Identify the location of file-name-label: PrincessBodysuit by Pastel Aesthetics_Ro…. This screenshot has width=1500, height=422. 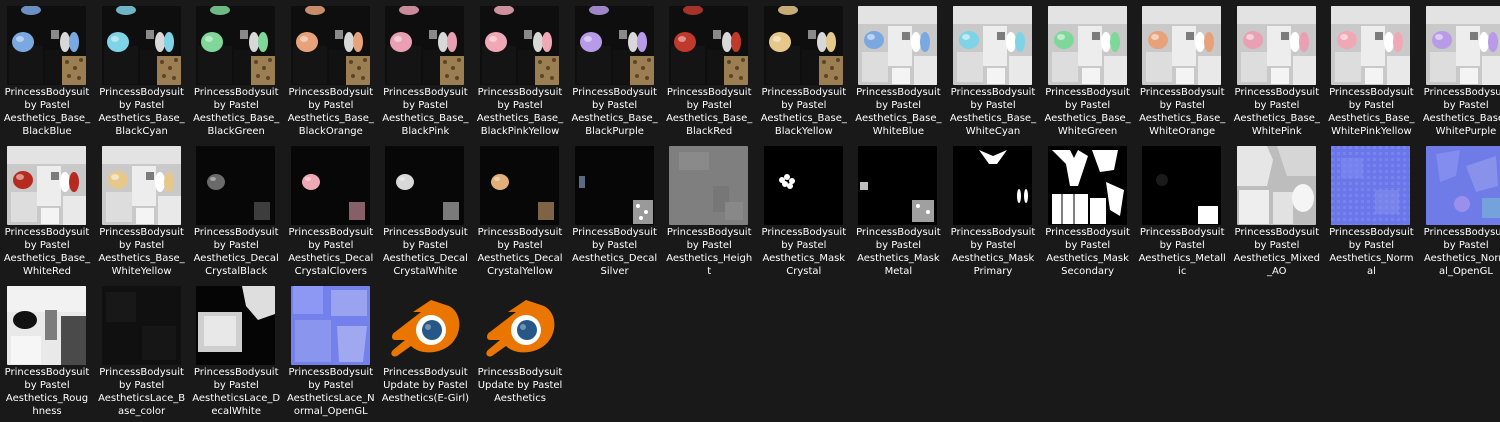
(47, 392).